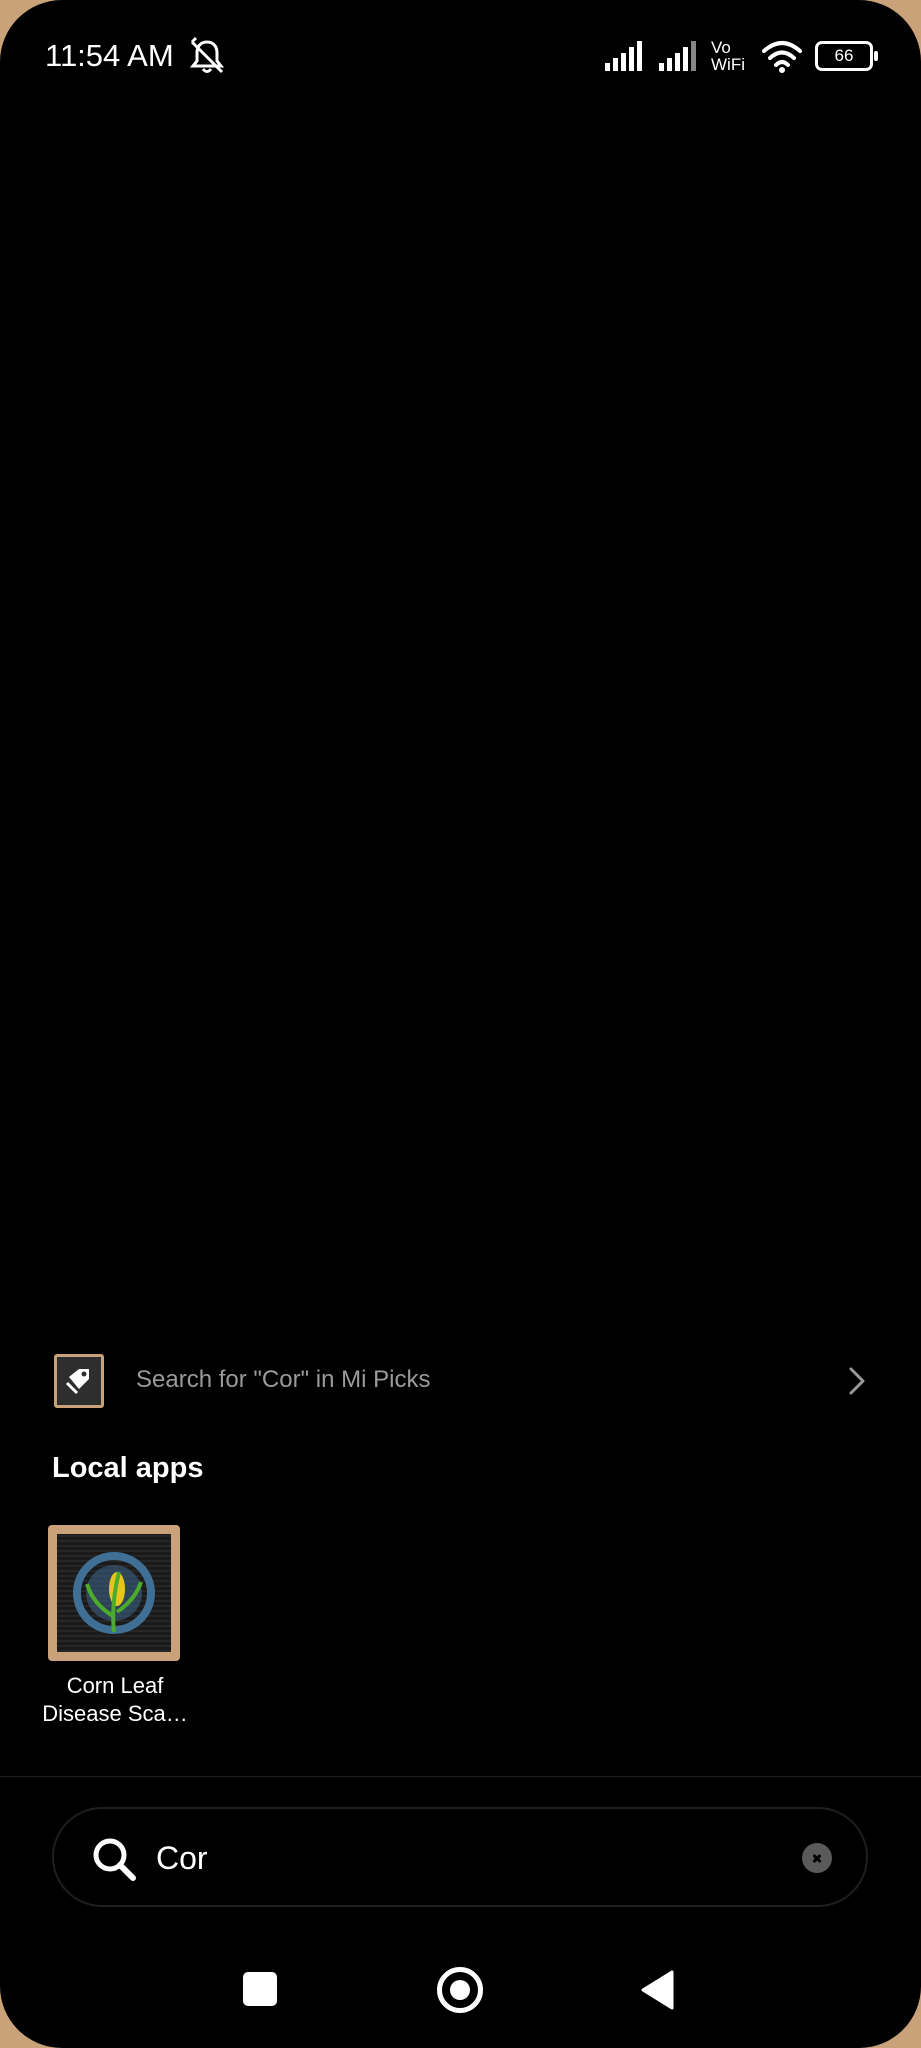 This screenshot has width=921, height=2048. What do you see at coordinates (446, 1858) in the screenshot?
I see `search-input` at bounding box center [446, 1858].